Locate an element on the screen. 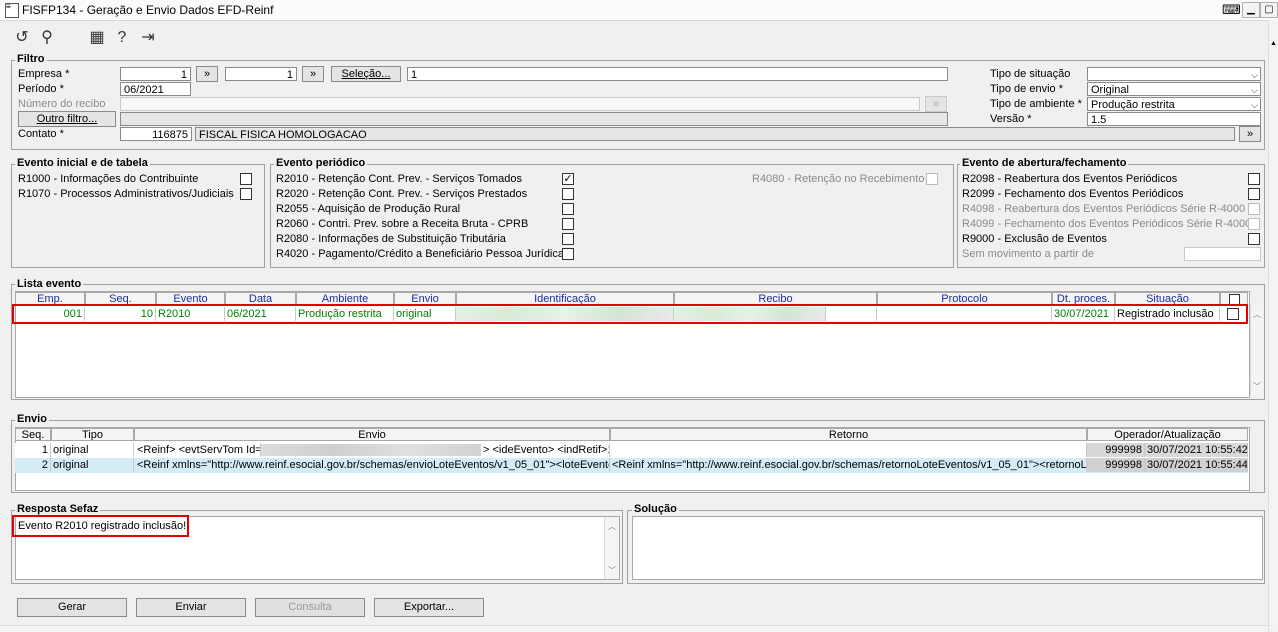 The image size is (1278, 632). sem-movimento-input is located at coordinates (1222, 254).